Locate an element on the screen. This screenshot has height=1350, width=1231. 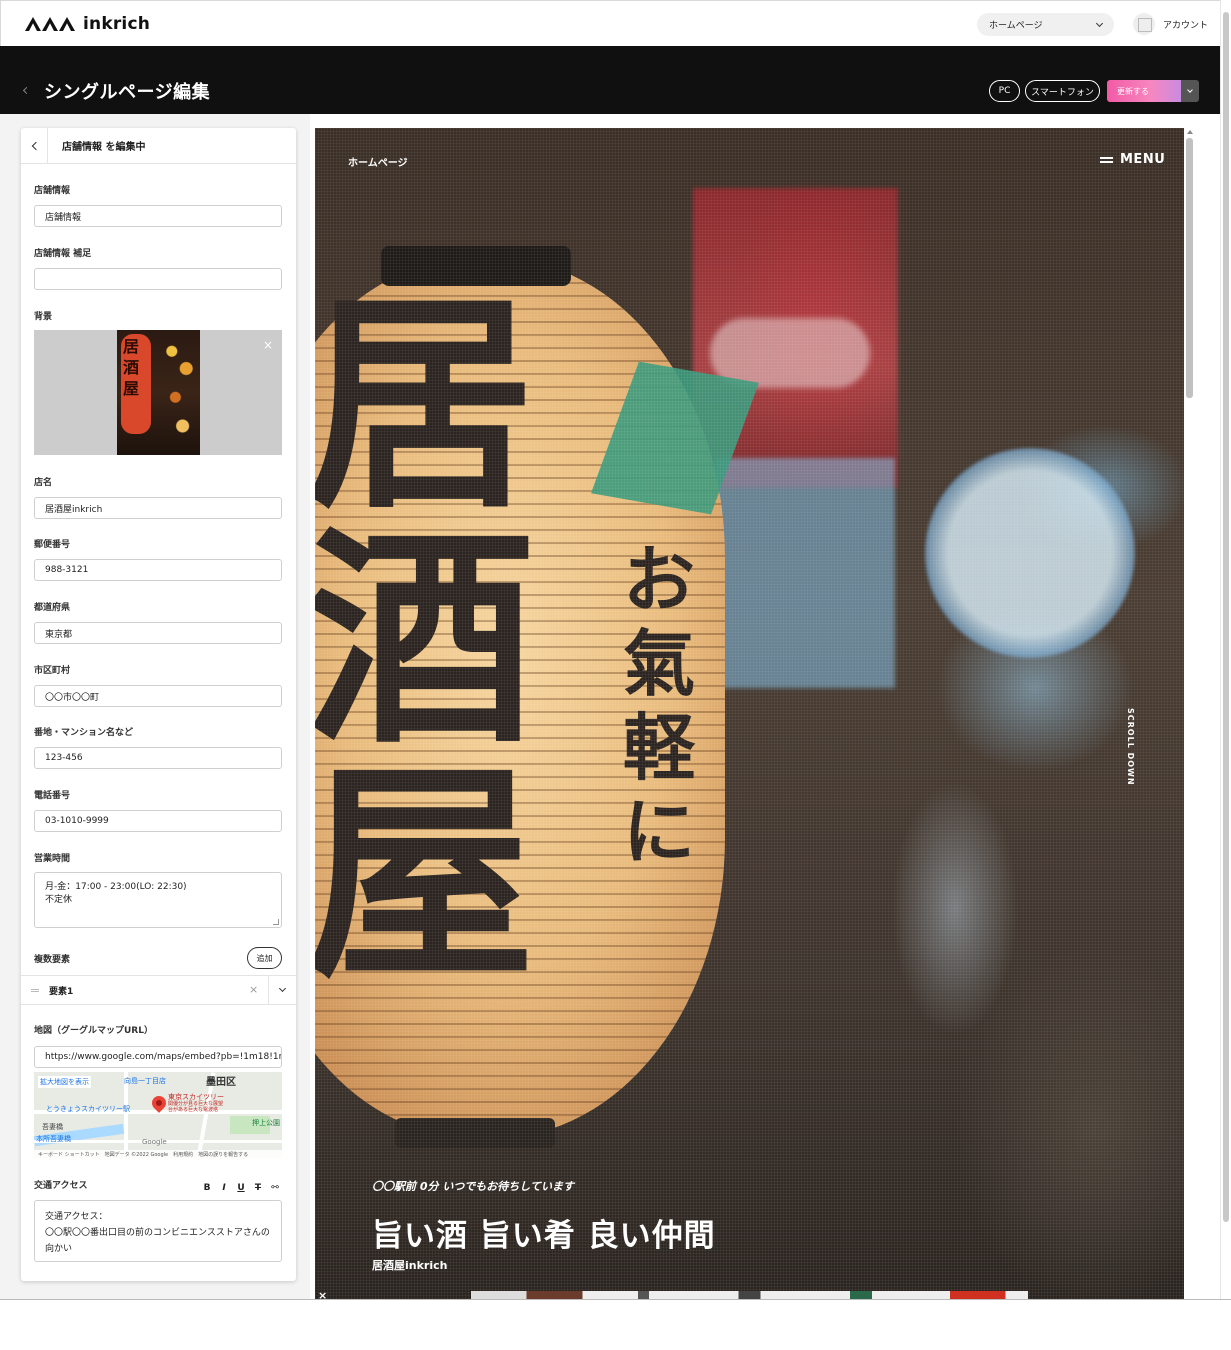
account-menu: アカウント is located at coordinates (1170, 24).